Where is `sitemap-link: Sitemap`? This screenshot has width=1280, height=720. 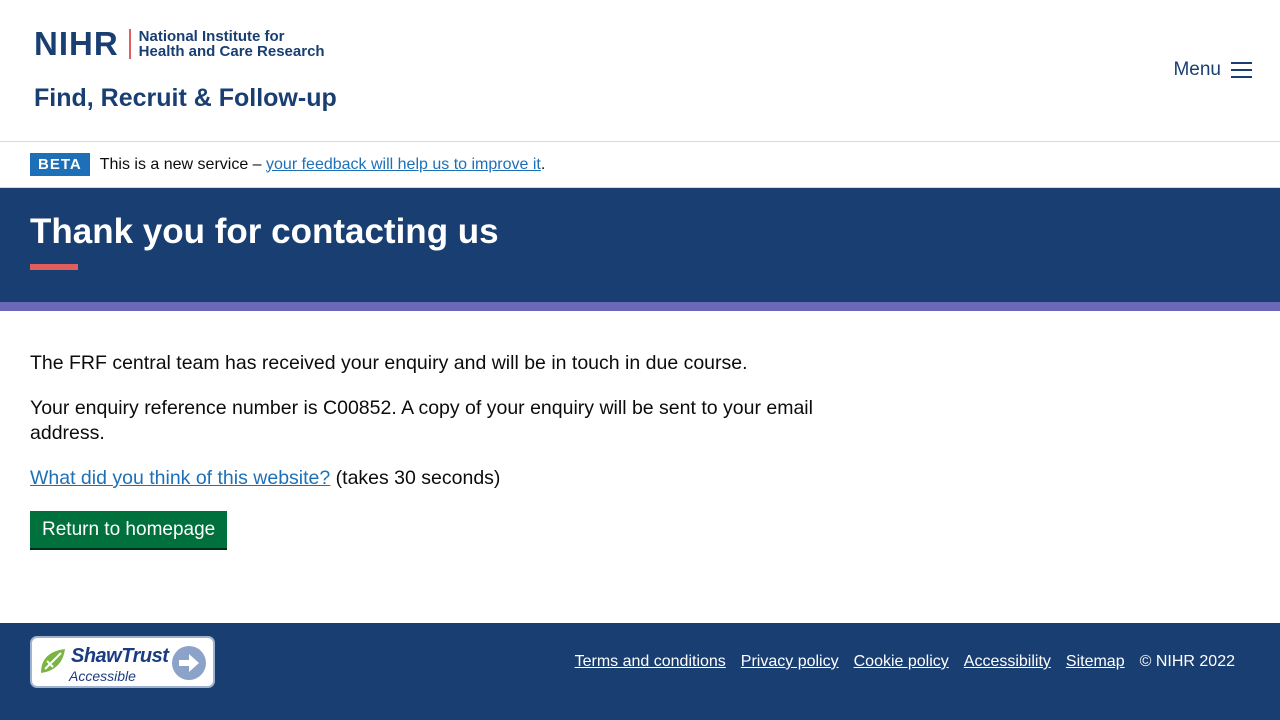
sitemap-link: Sitemap is located at coordinates (1095, 662).